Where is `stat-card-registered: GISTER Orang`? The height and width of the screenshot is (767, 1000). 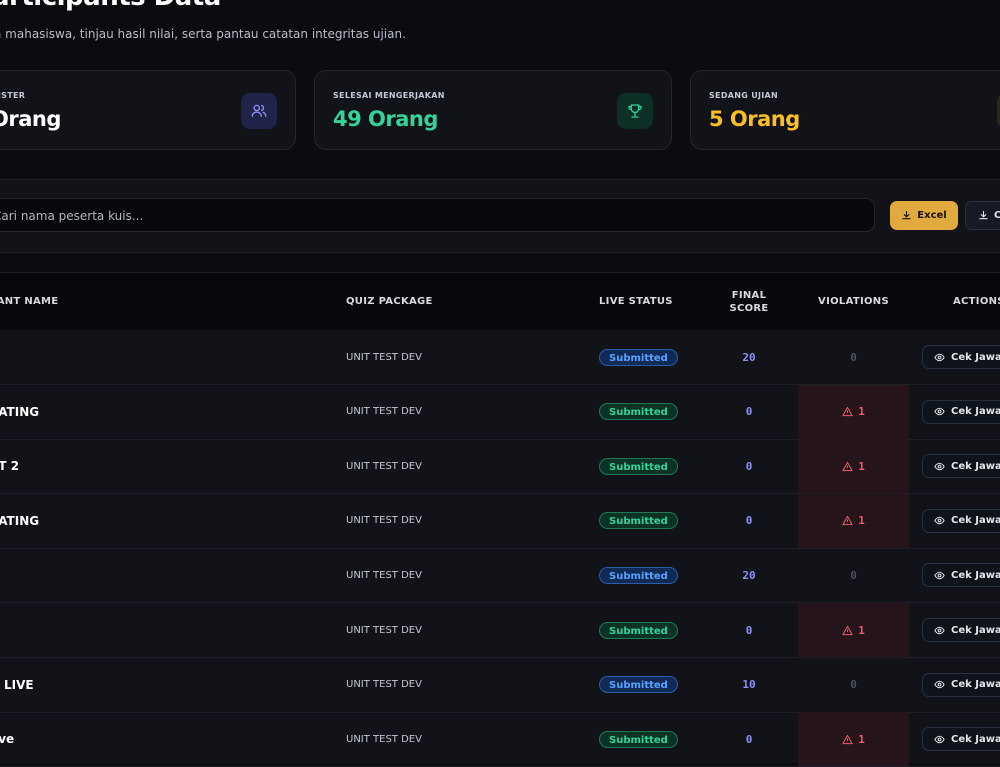
stat-card-registered: GISTER Orang is located at coordinates (148, 110).